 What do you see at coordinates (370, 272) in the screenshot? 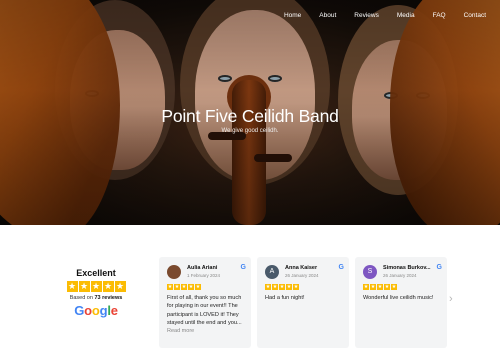
I see `reviewer-avatar: S` at bounding box center [370, 272].